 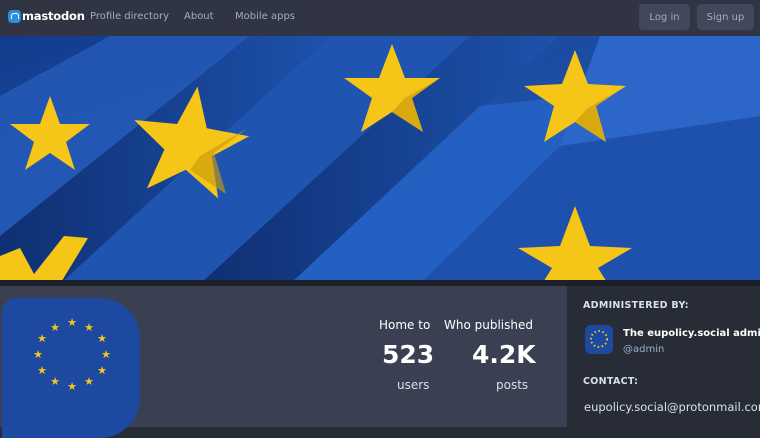 I want to click on server-avatar: ★ ★ ★ ★ ★ ★ ★ ★ ★ ★ ★ ★, so click(x=71, y=368).